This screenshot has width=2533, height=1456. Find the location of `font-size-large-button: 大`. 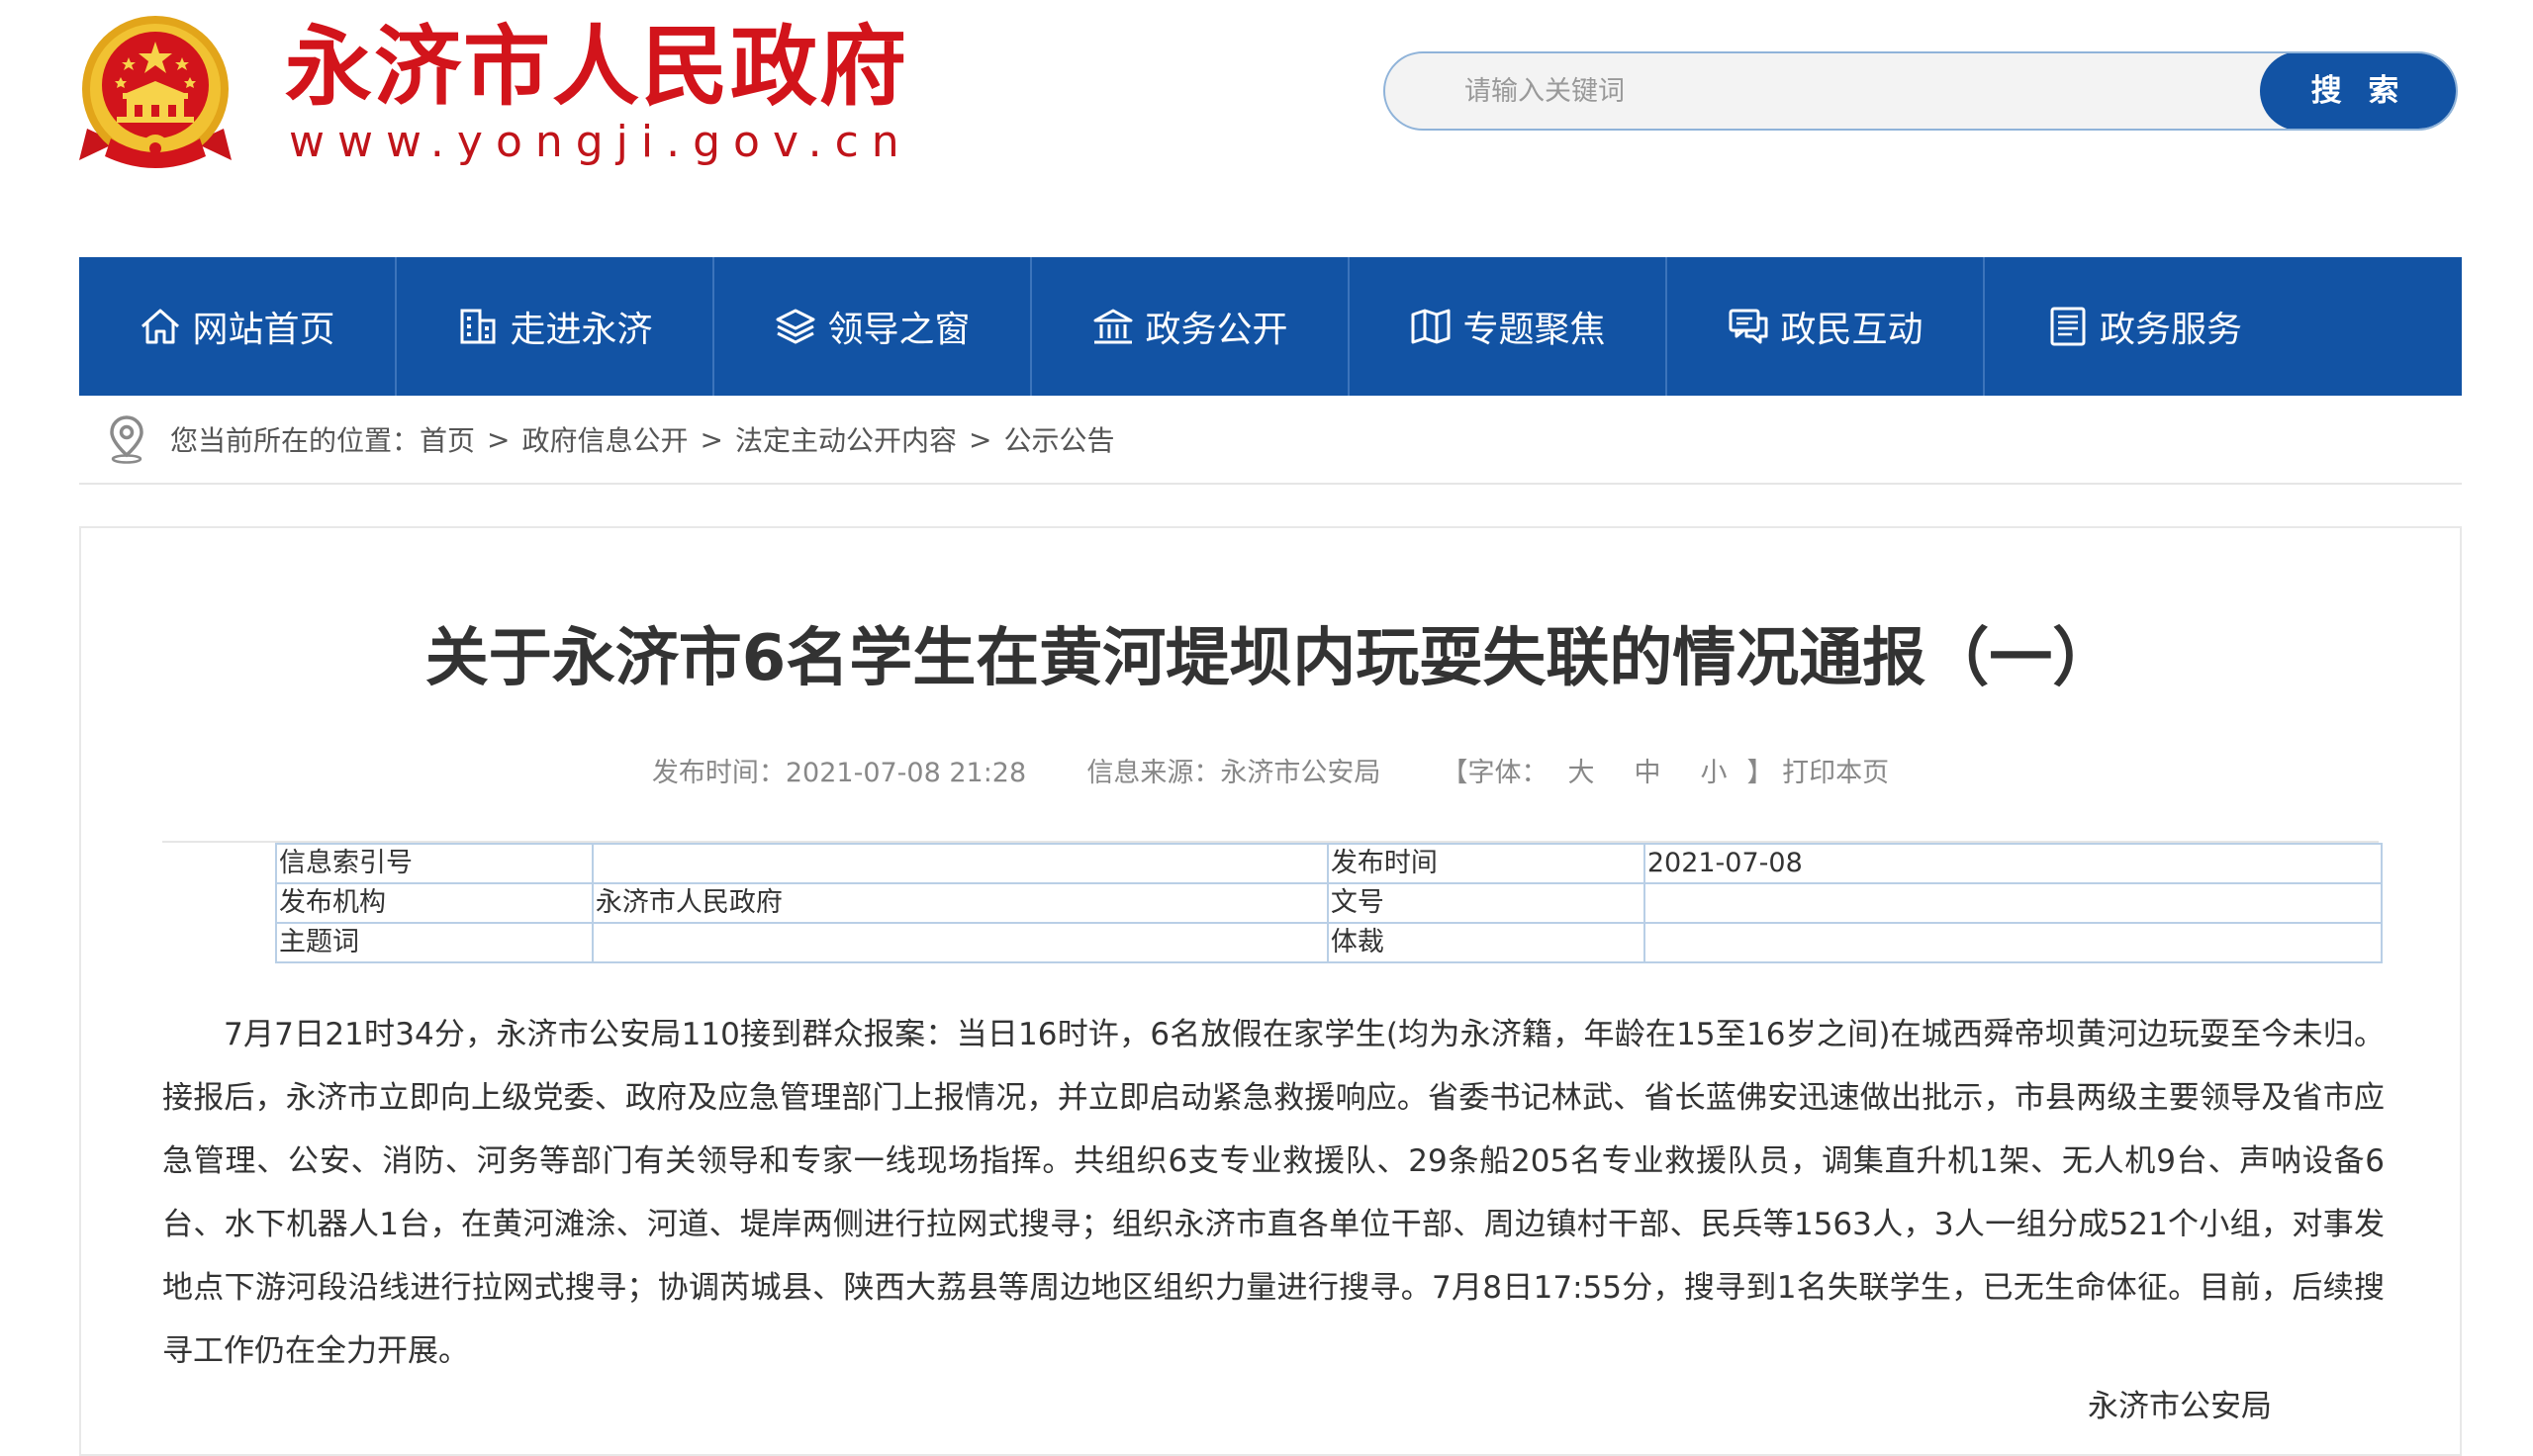

font-size-large-button: 大 is located at coordinates (1582, 773).